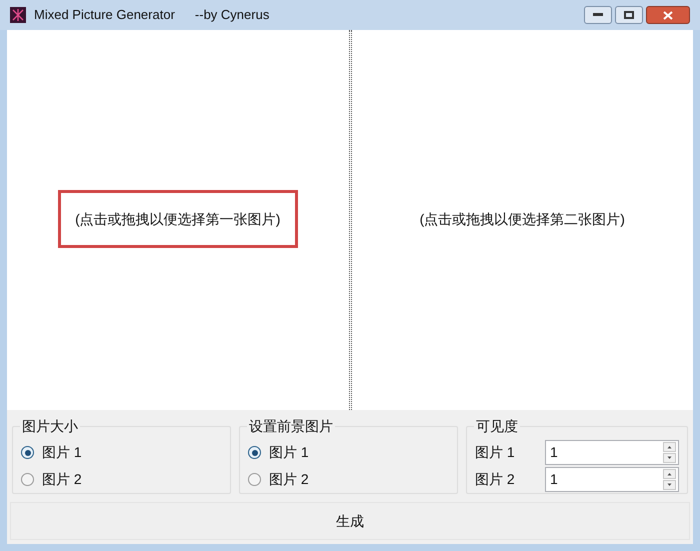 The width and height of the screenshot is (700, 551). Describe the element at coordinates (495, 452) in the screenshot. I see `field-label: 图片 1` at that location.